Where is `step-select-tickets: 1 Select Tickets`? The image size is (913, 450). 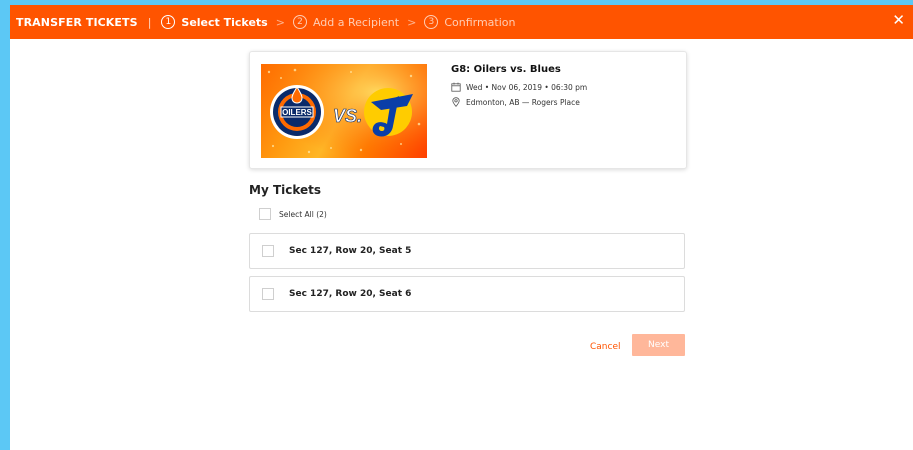 step-select-tickets: 1 Select Tickets is located at coordinates (214, 22).